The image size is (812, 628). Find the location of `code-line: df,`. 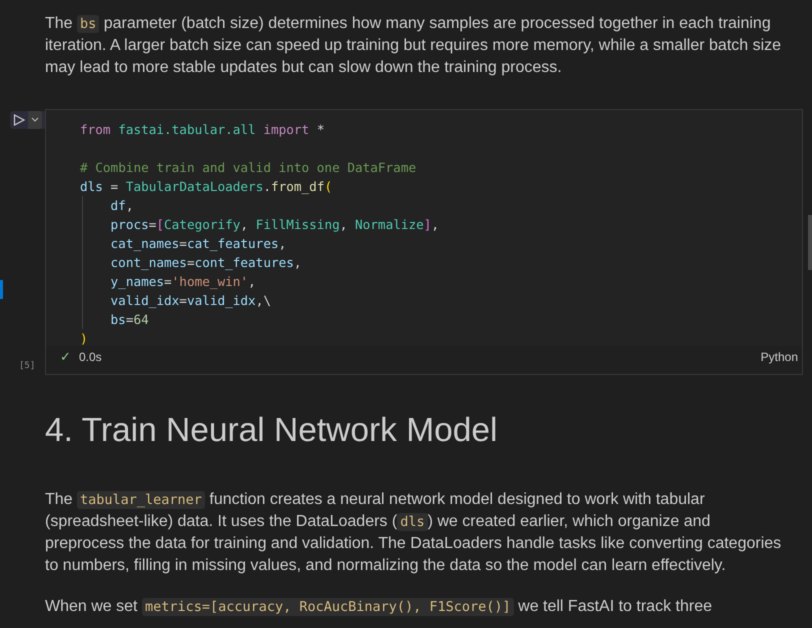

code-line: df, is located at coordinates (122, 205).